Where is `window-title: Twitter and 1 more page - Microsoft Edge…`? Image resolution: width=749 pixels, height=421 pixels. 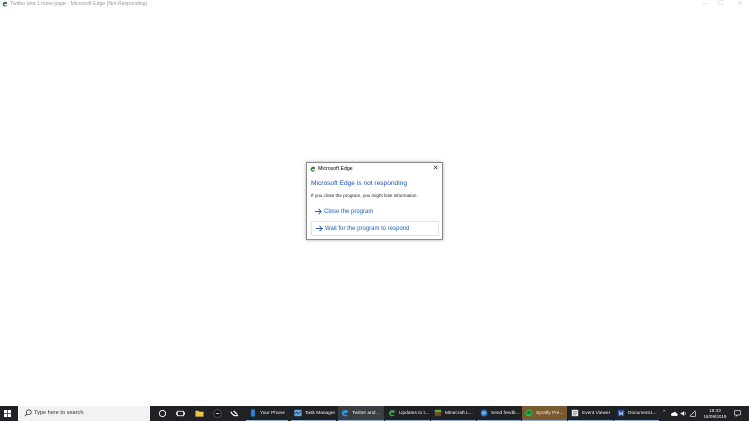 window-title: Twitter and 1 more page - Microsoft Edge… is located at coordinates (79, 4).